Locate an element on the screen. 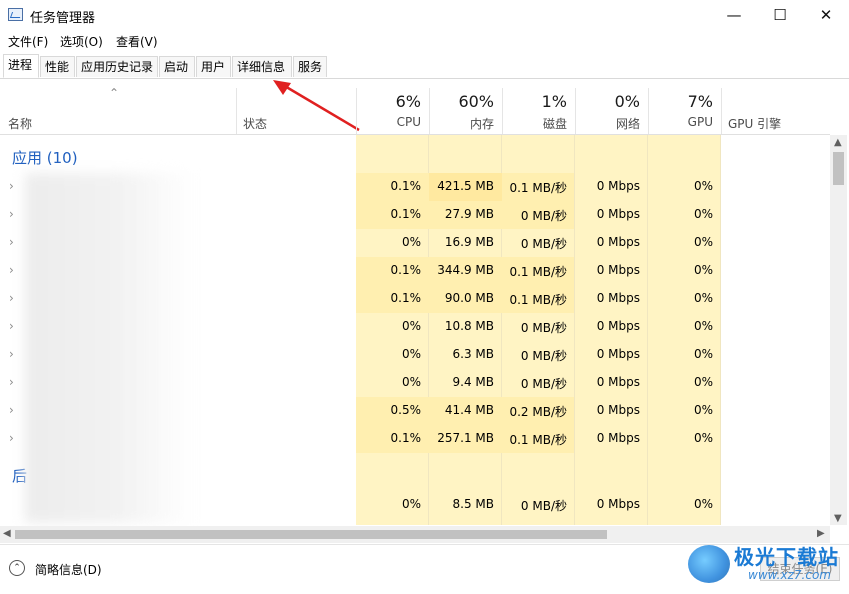  menu-options: 选项(O) is located at coordinates (81, 41).